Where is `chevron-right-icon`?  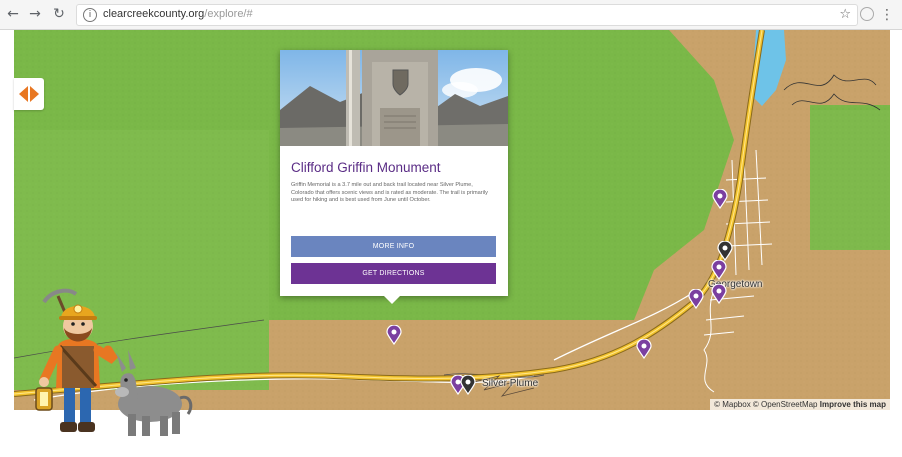 chevron-right-icon is located at coordinates (34, 94).